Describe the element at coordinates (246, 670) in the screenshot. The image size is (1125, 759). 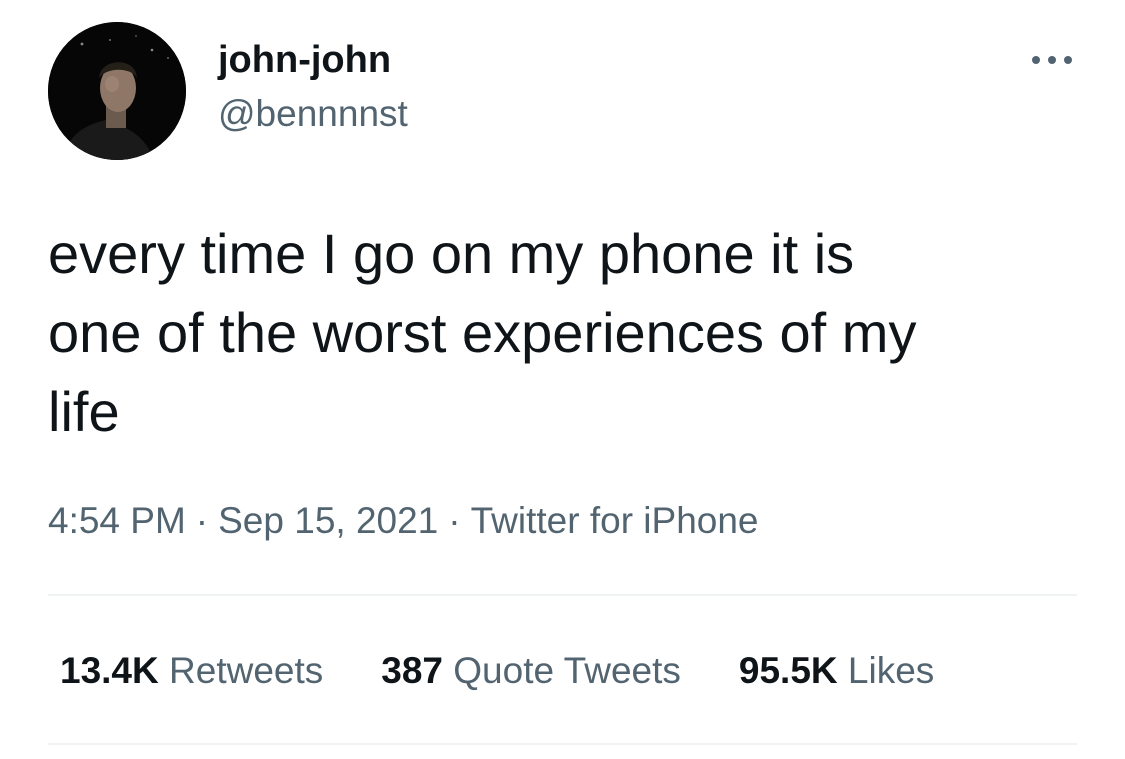
I see `retweets-label: Retweets` at that location.